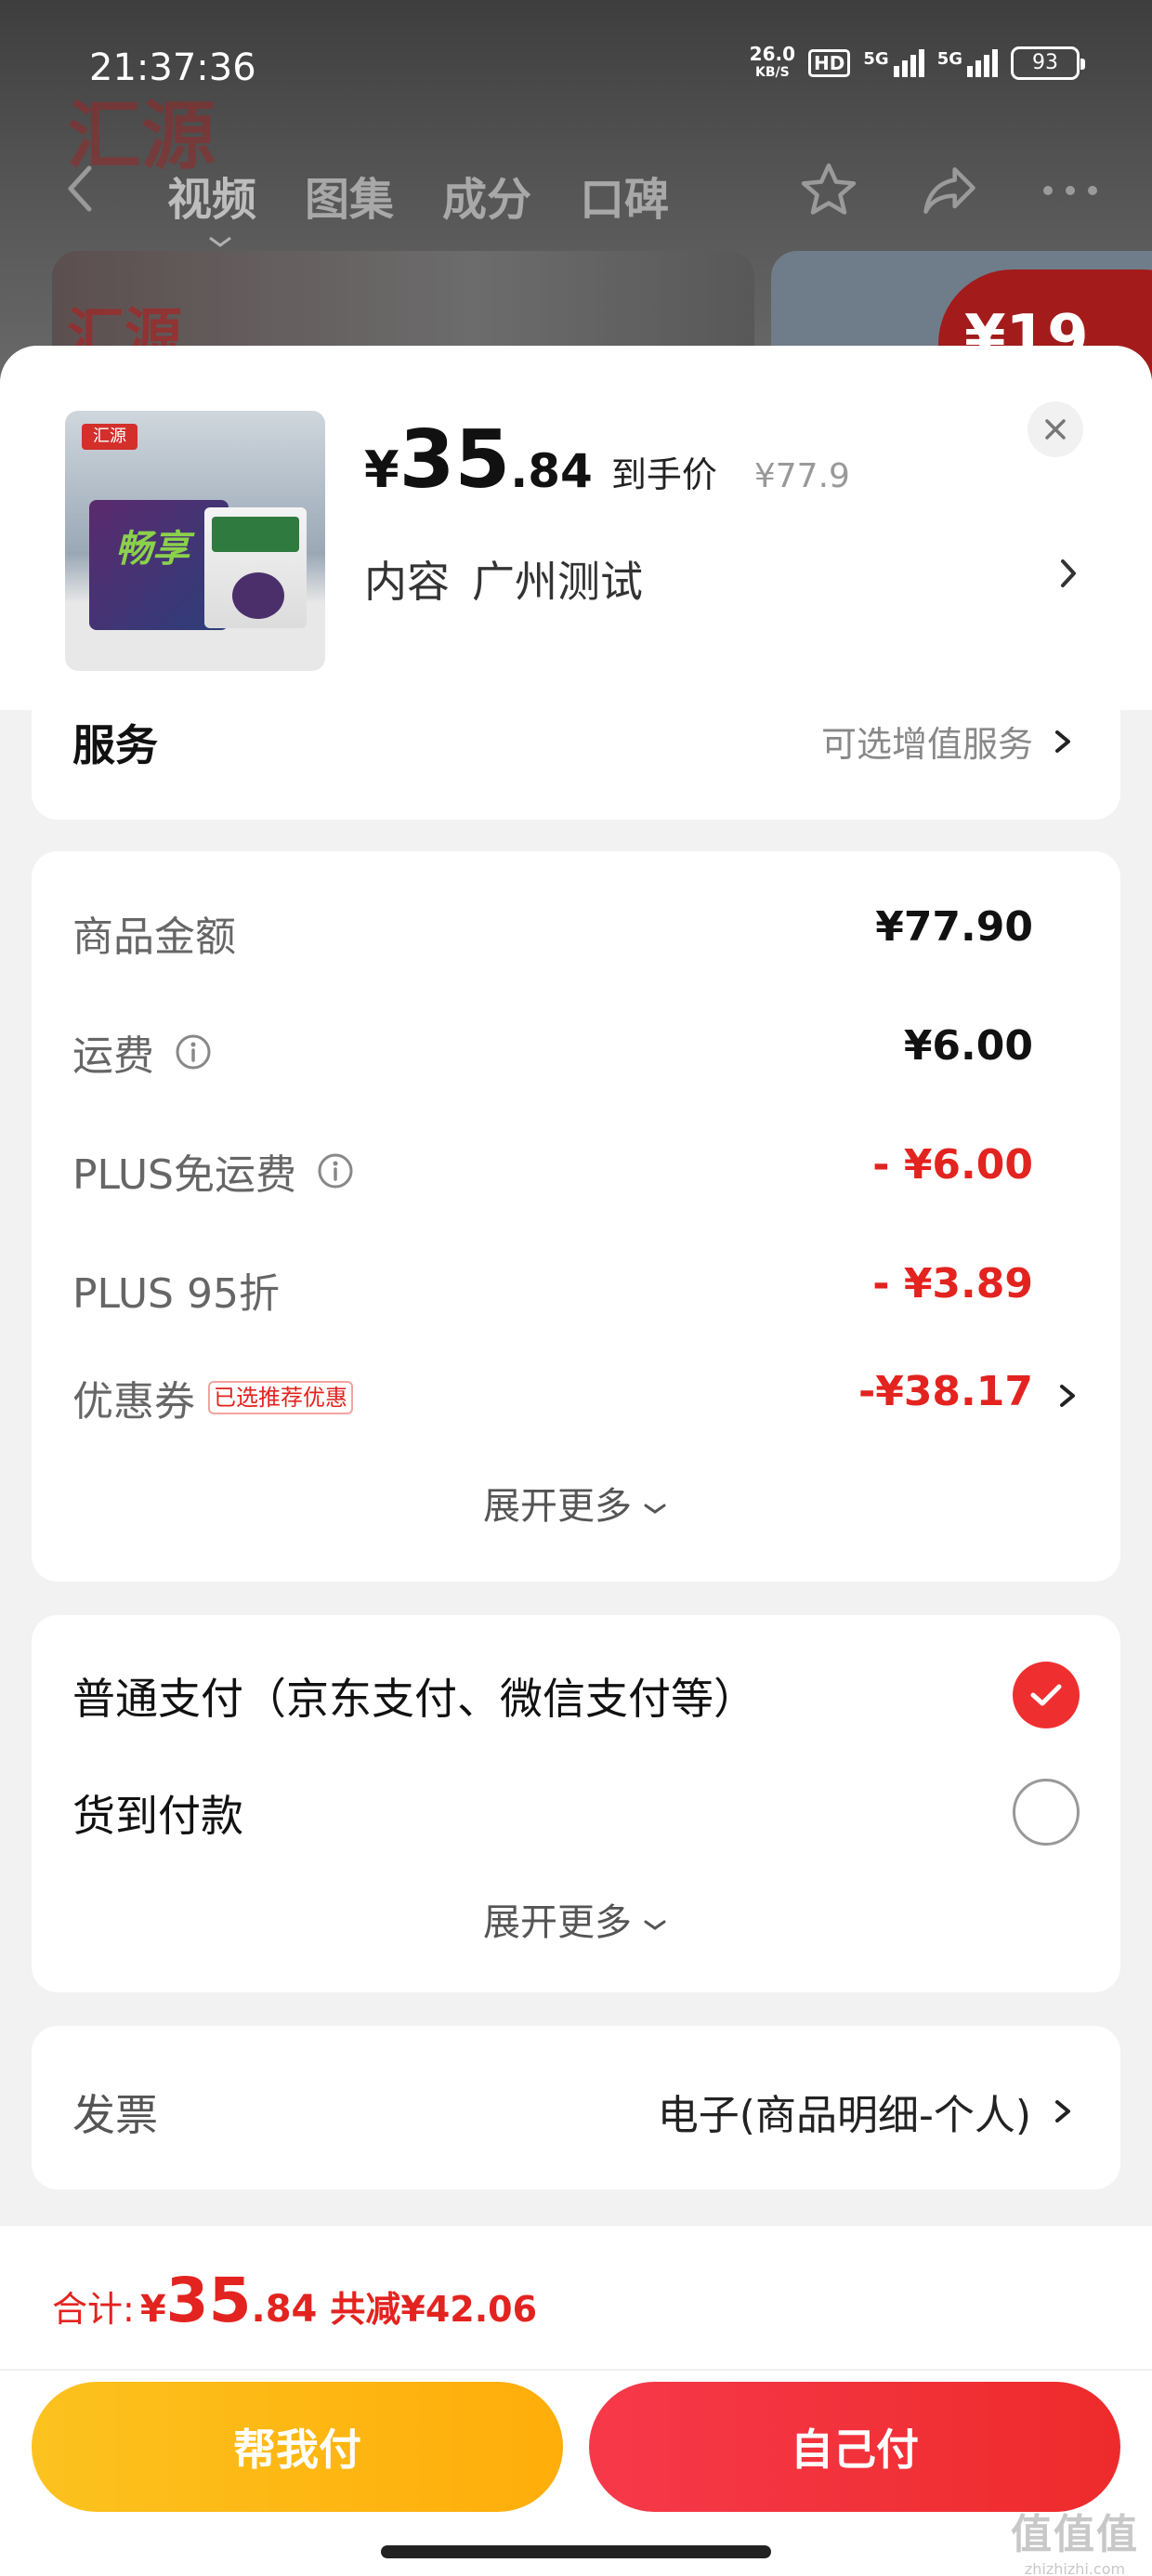 Image resolution: width=1152 pixels, height=2576 pixels. I want to click on total-summary: 合计: ¥ 35 .84 共减¥42.06, so click(294, 2300).